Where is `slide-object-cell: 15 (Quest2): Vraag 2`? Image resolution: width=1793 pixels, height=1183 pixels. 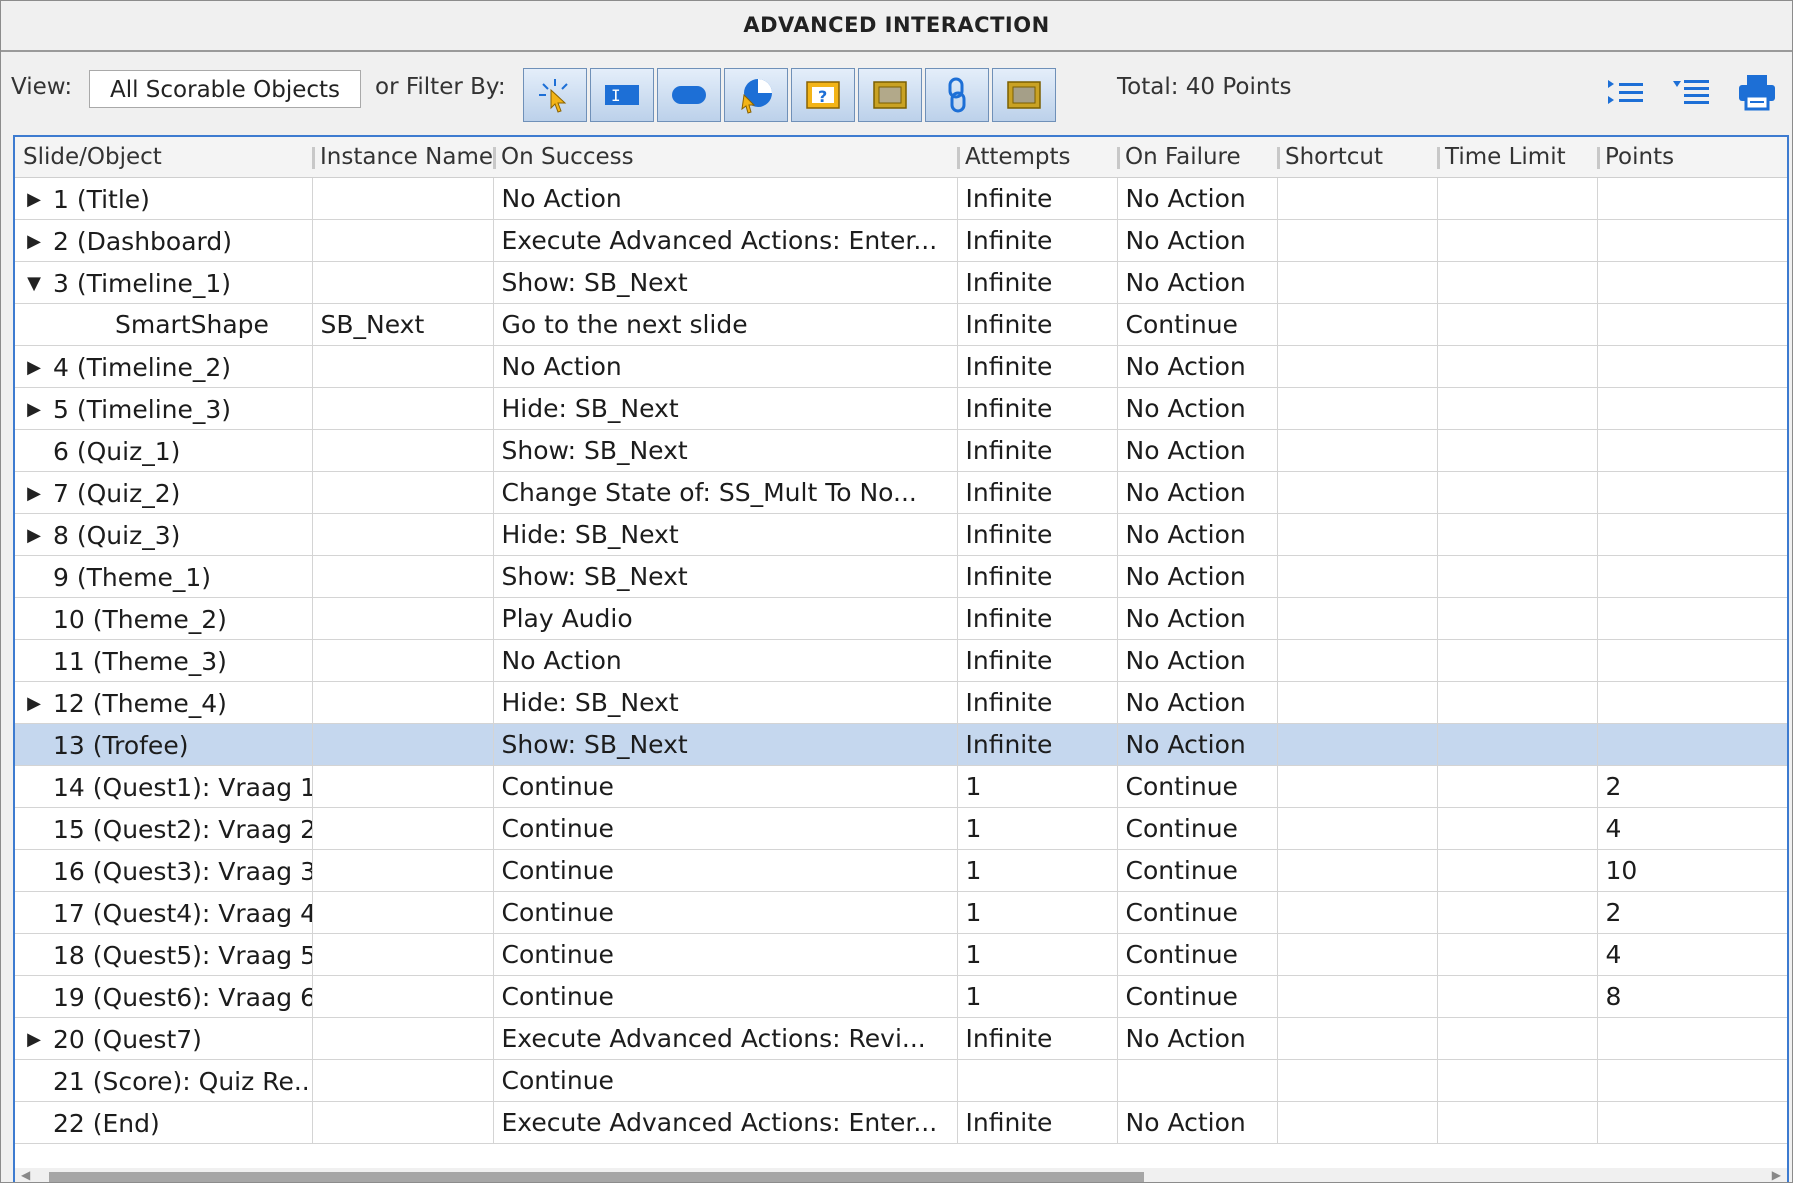 slide-object-cell: 15 (Quest2): Vraag 2 is located at coordinates (164, 828).